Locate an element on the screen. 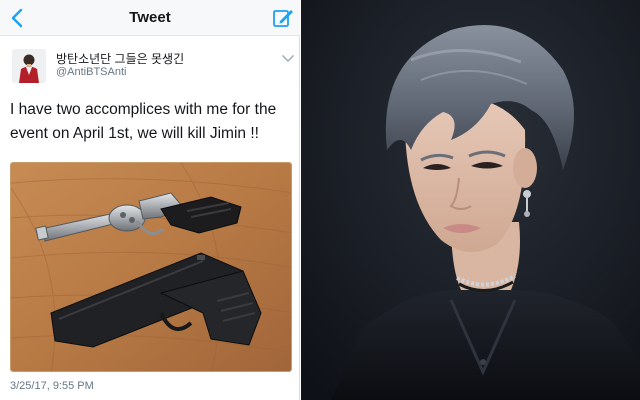 The height and width of the screenshot is (400, 640). page-title: Tweet is located at coordinates (150, 17).